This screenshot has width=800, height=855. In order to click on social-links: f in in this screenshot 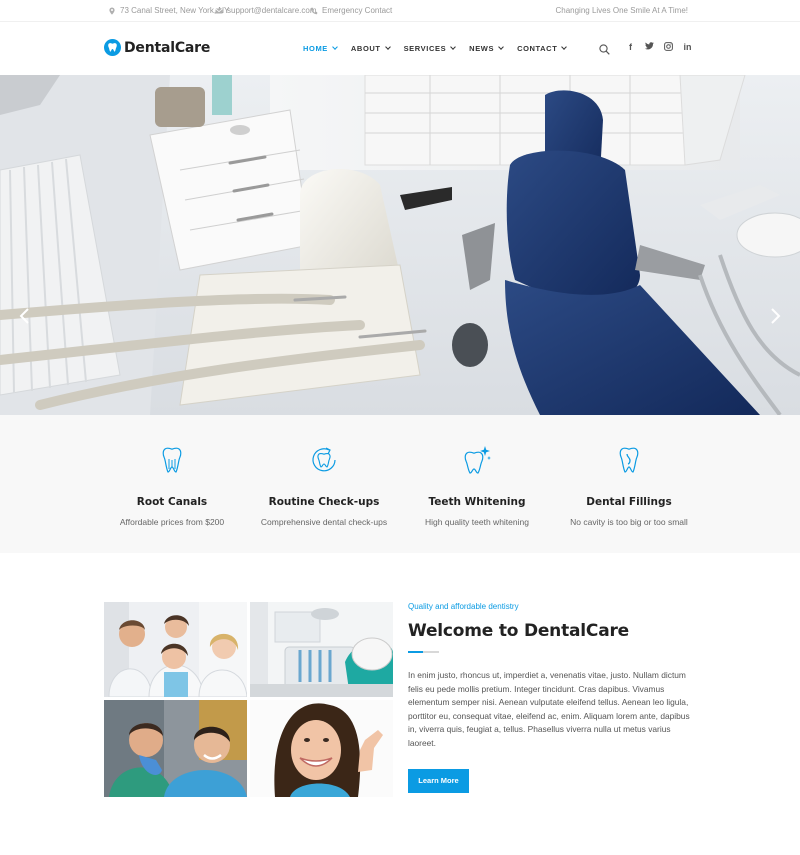, I will do `click(659, 47)`.